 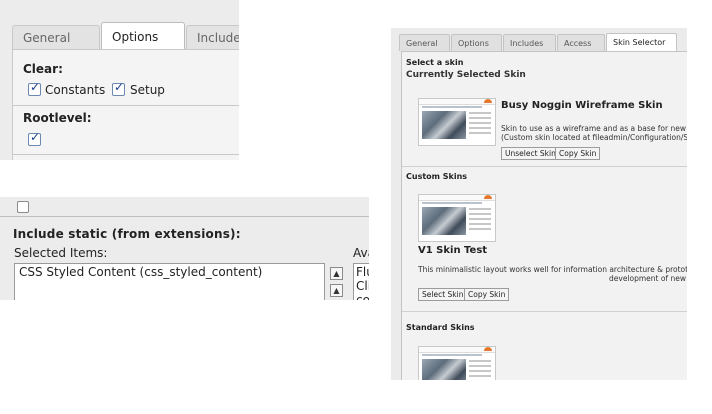 What do you see at coordinates (641, 42) in the screenshot?
I see `tab-skin-selector: Skin Selector` at bounding box center [641, 42].